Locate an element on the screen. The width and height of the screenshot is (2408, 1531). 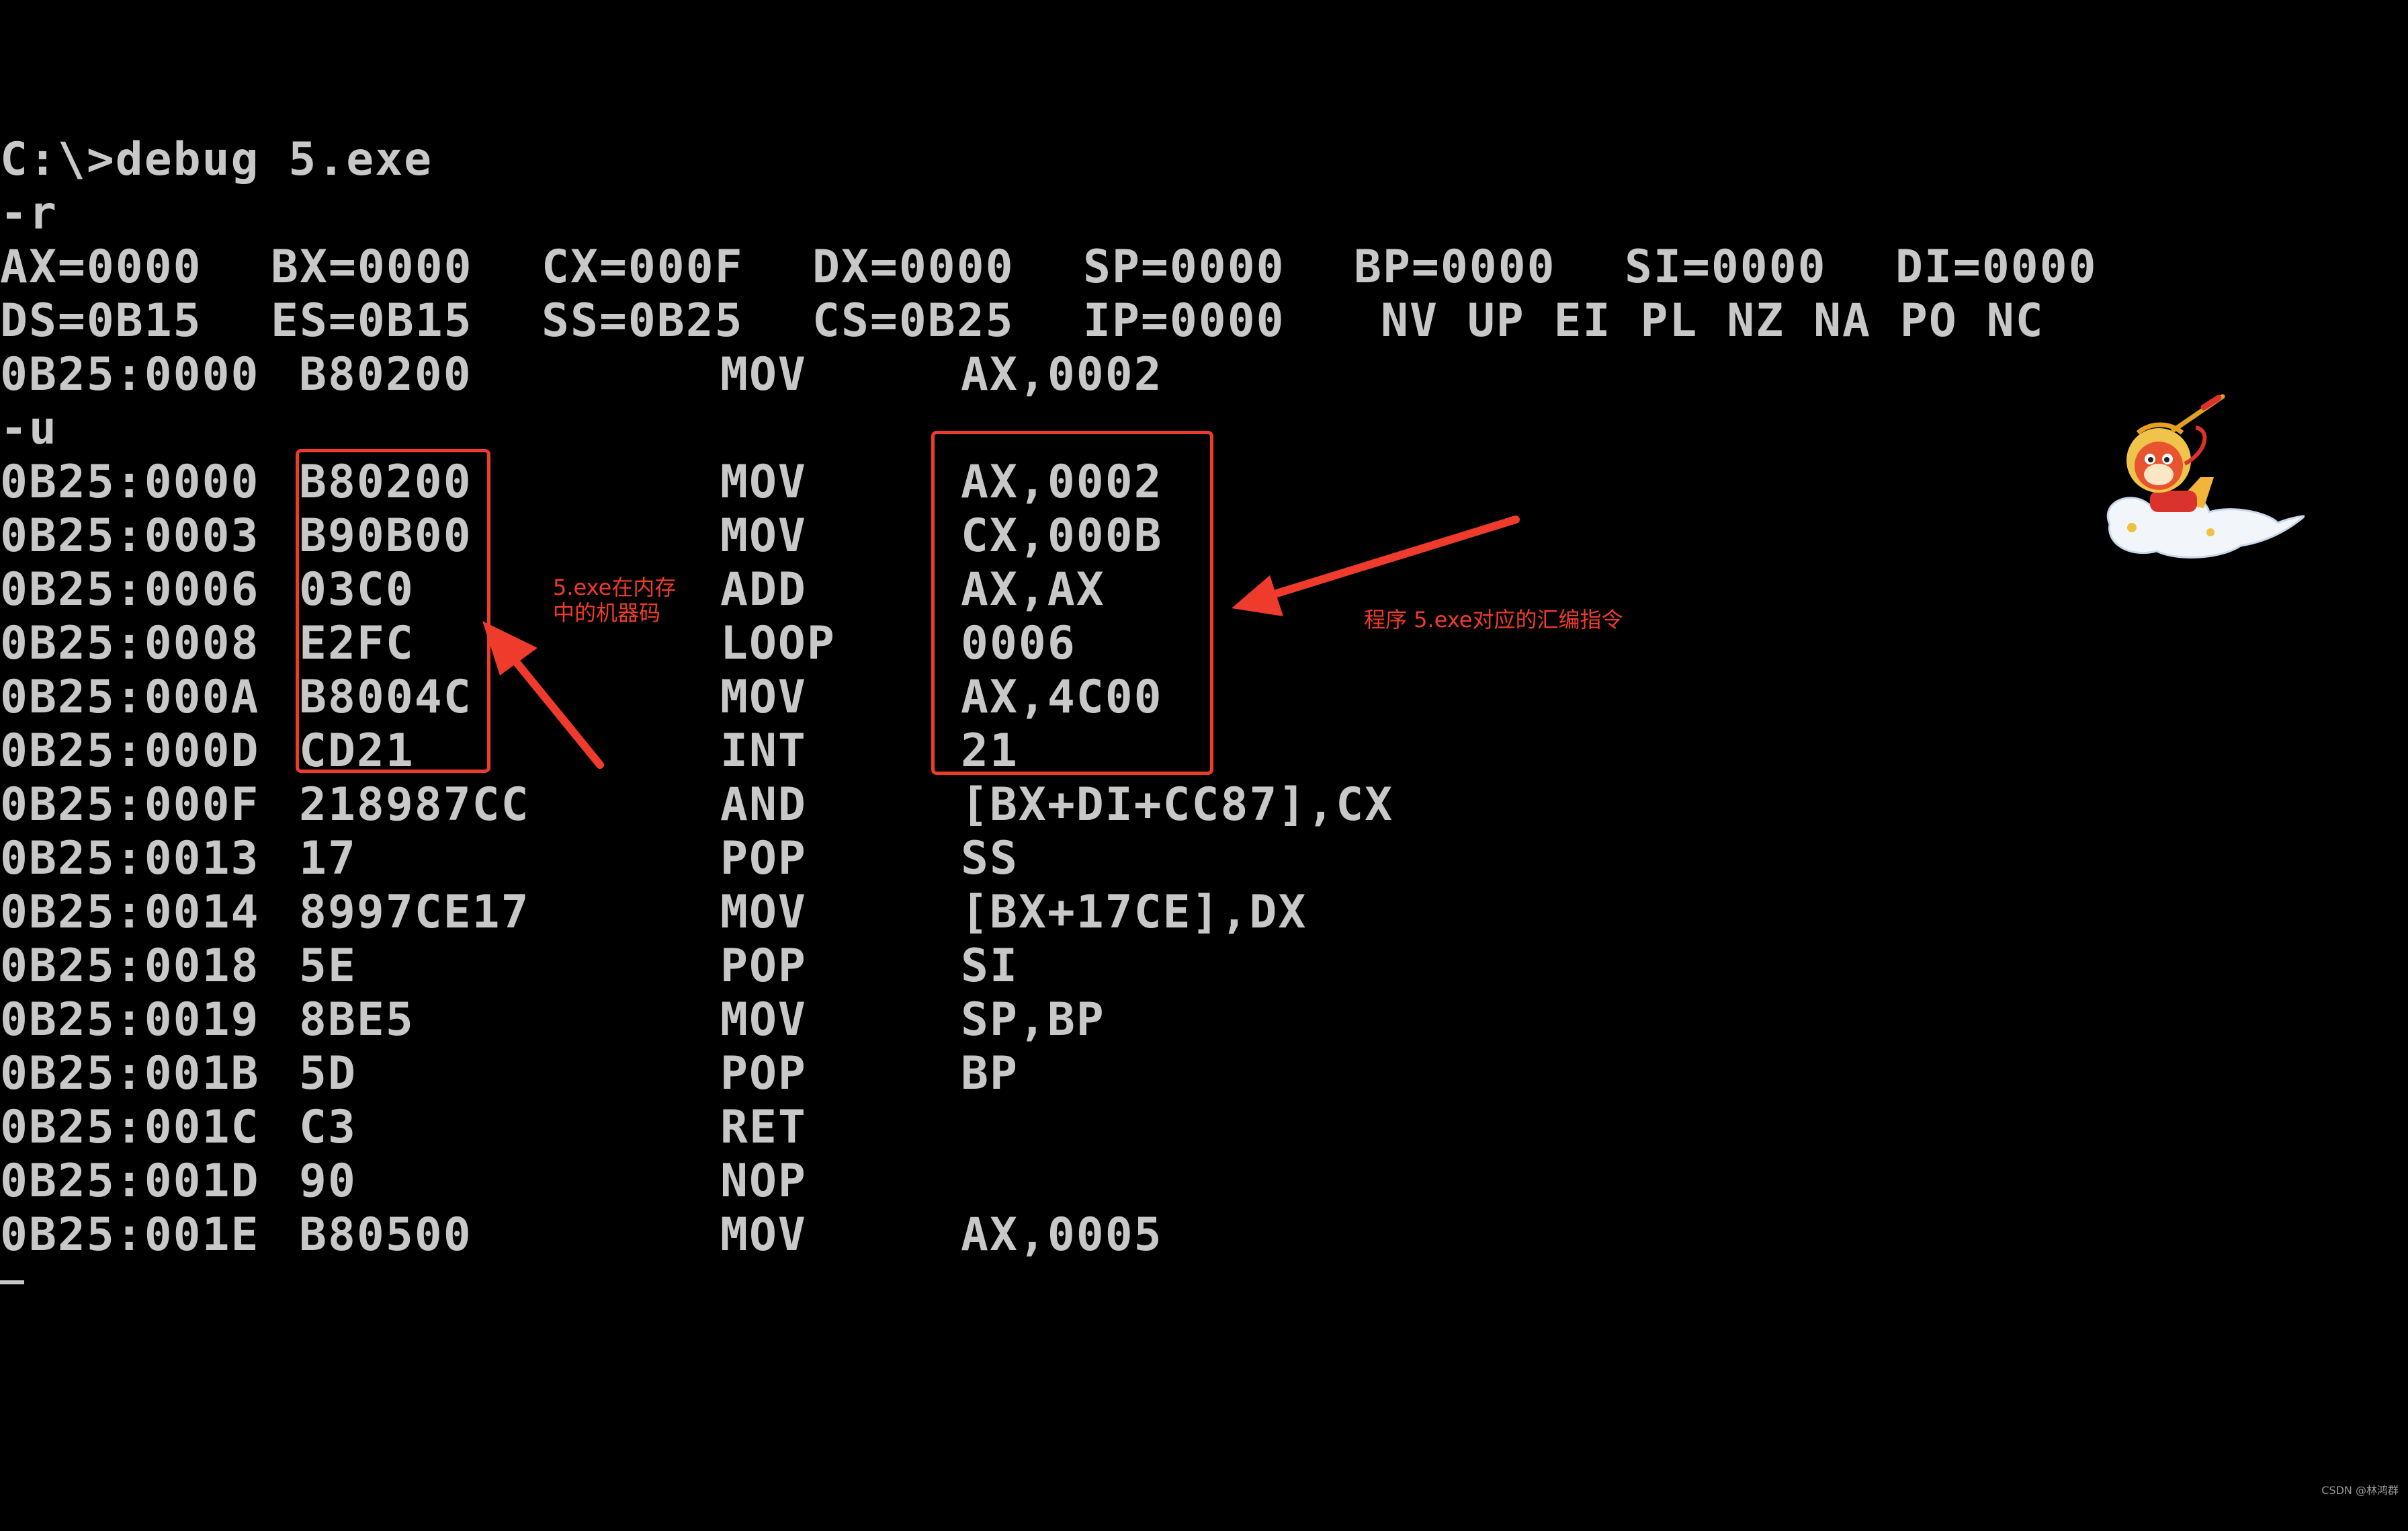
disasm-row: 0B25:000D CD21 INT 21 is located at coordinates (739, 751).